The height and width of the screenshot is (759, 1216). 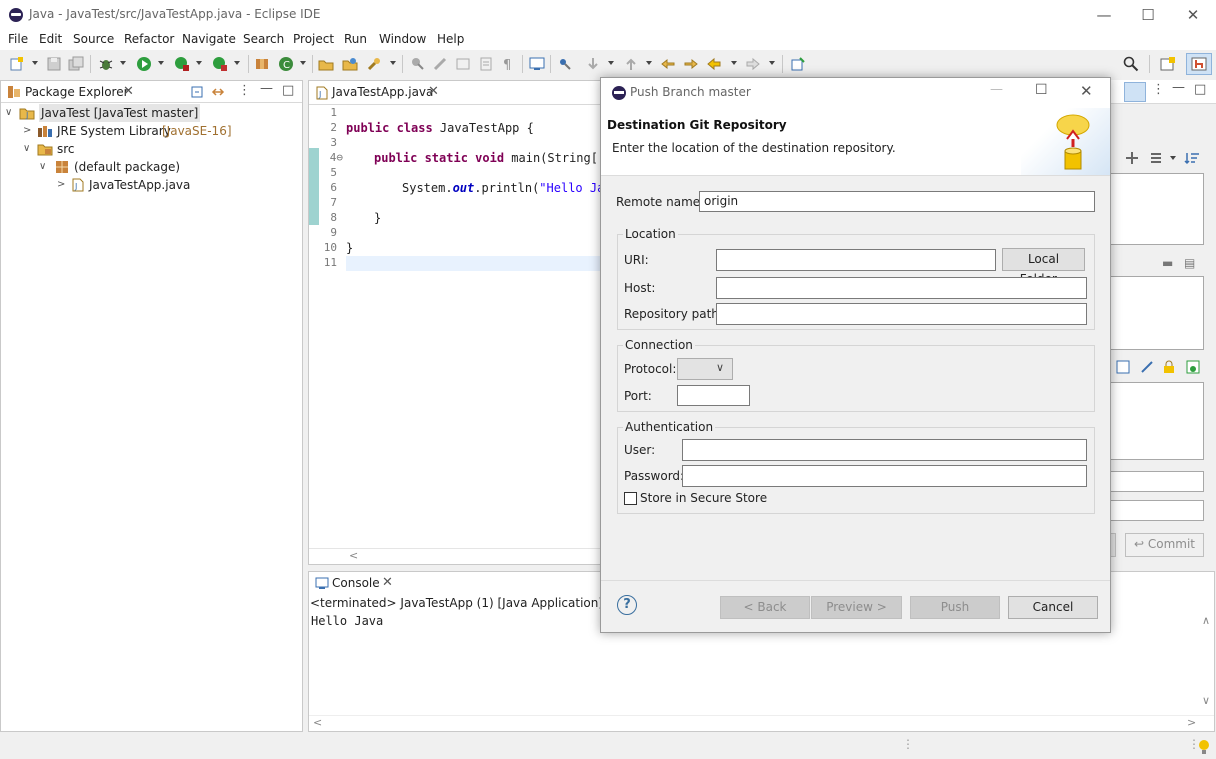 I want to click on secure-store-label: Store in Secure Store, so click(x=703, y=498).